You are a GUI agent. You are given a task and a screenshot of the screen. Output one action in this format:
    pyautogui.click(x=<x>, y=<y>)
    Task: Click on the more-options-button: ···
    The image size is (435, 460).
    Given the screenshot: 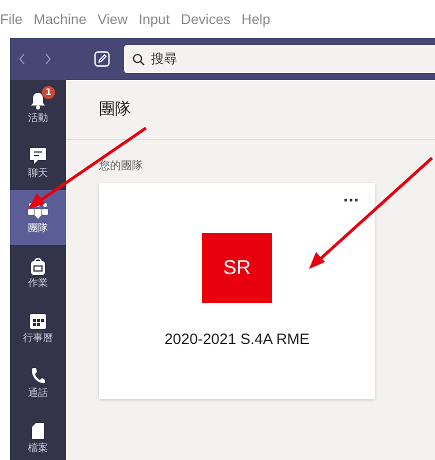 What is the action you would take?
    pyautogui.click(x=351, y=201)
    